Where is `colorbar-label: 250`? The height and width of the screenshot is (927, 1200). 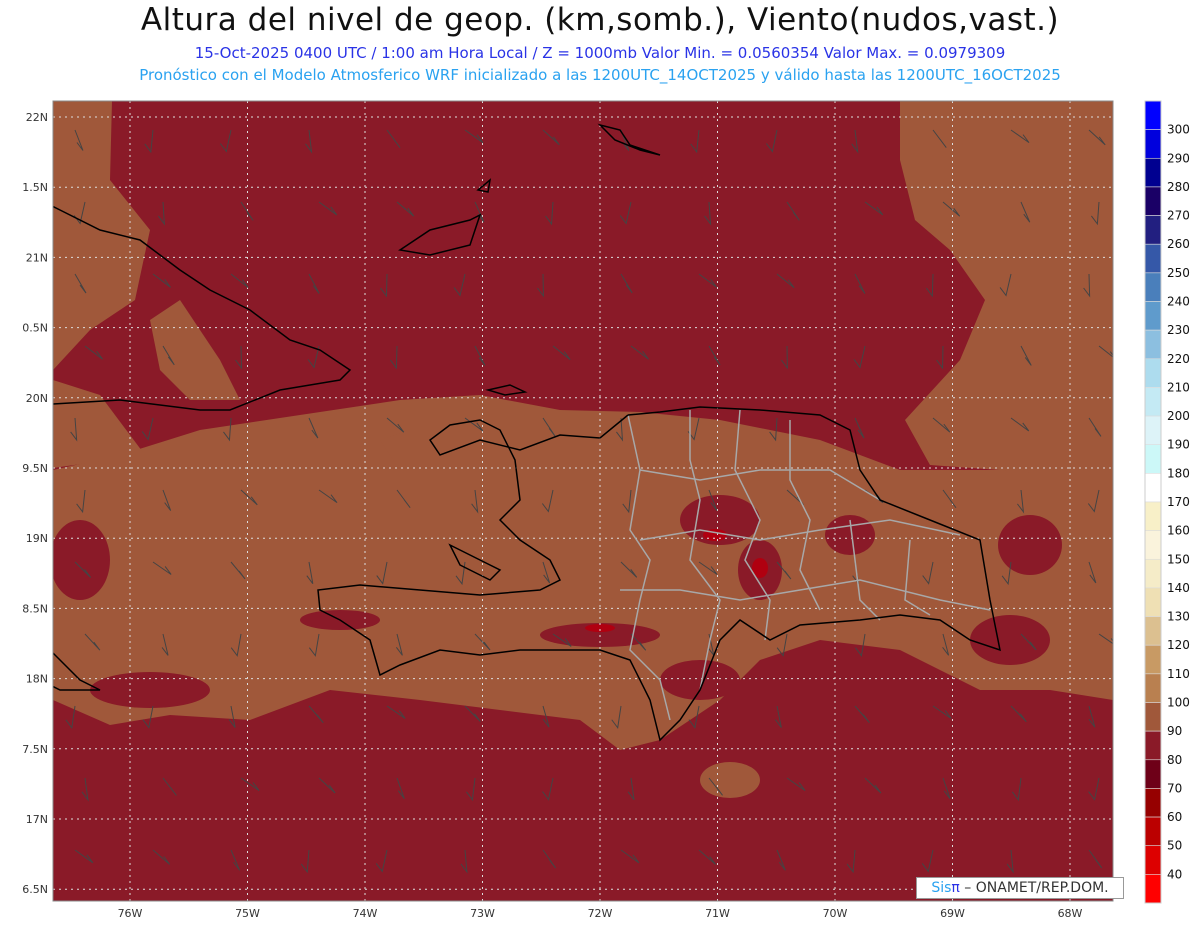
colorbar-label: 250 is located at coordinates (1178, 273).